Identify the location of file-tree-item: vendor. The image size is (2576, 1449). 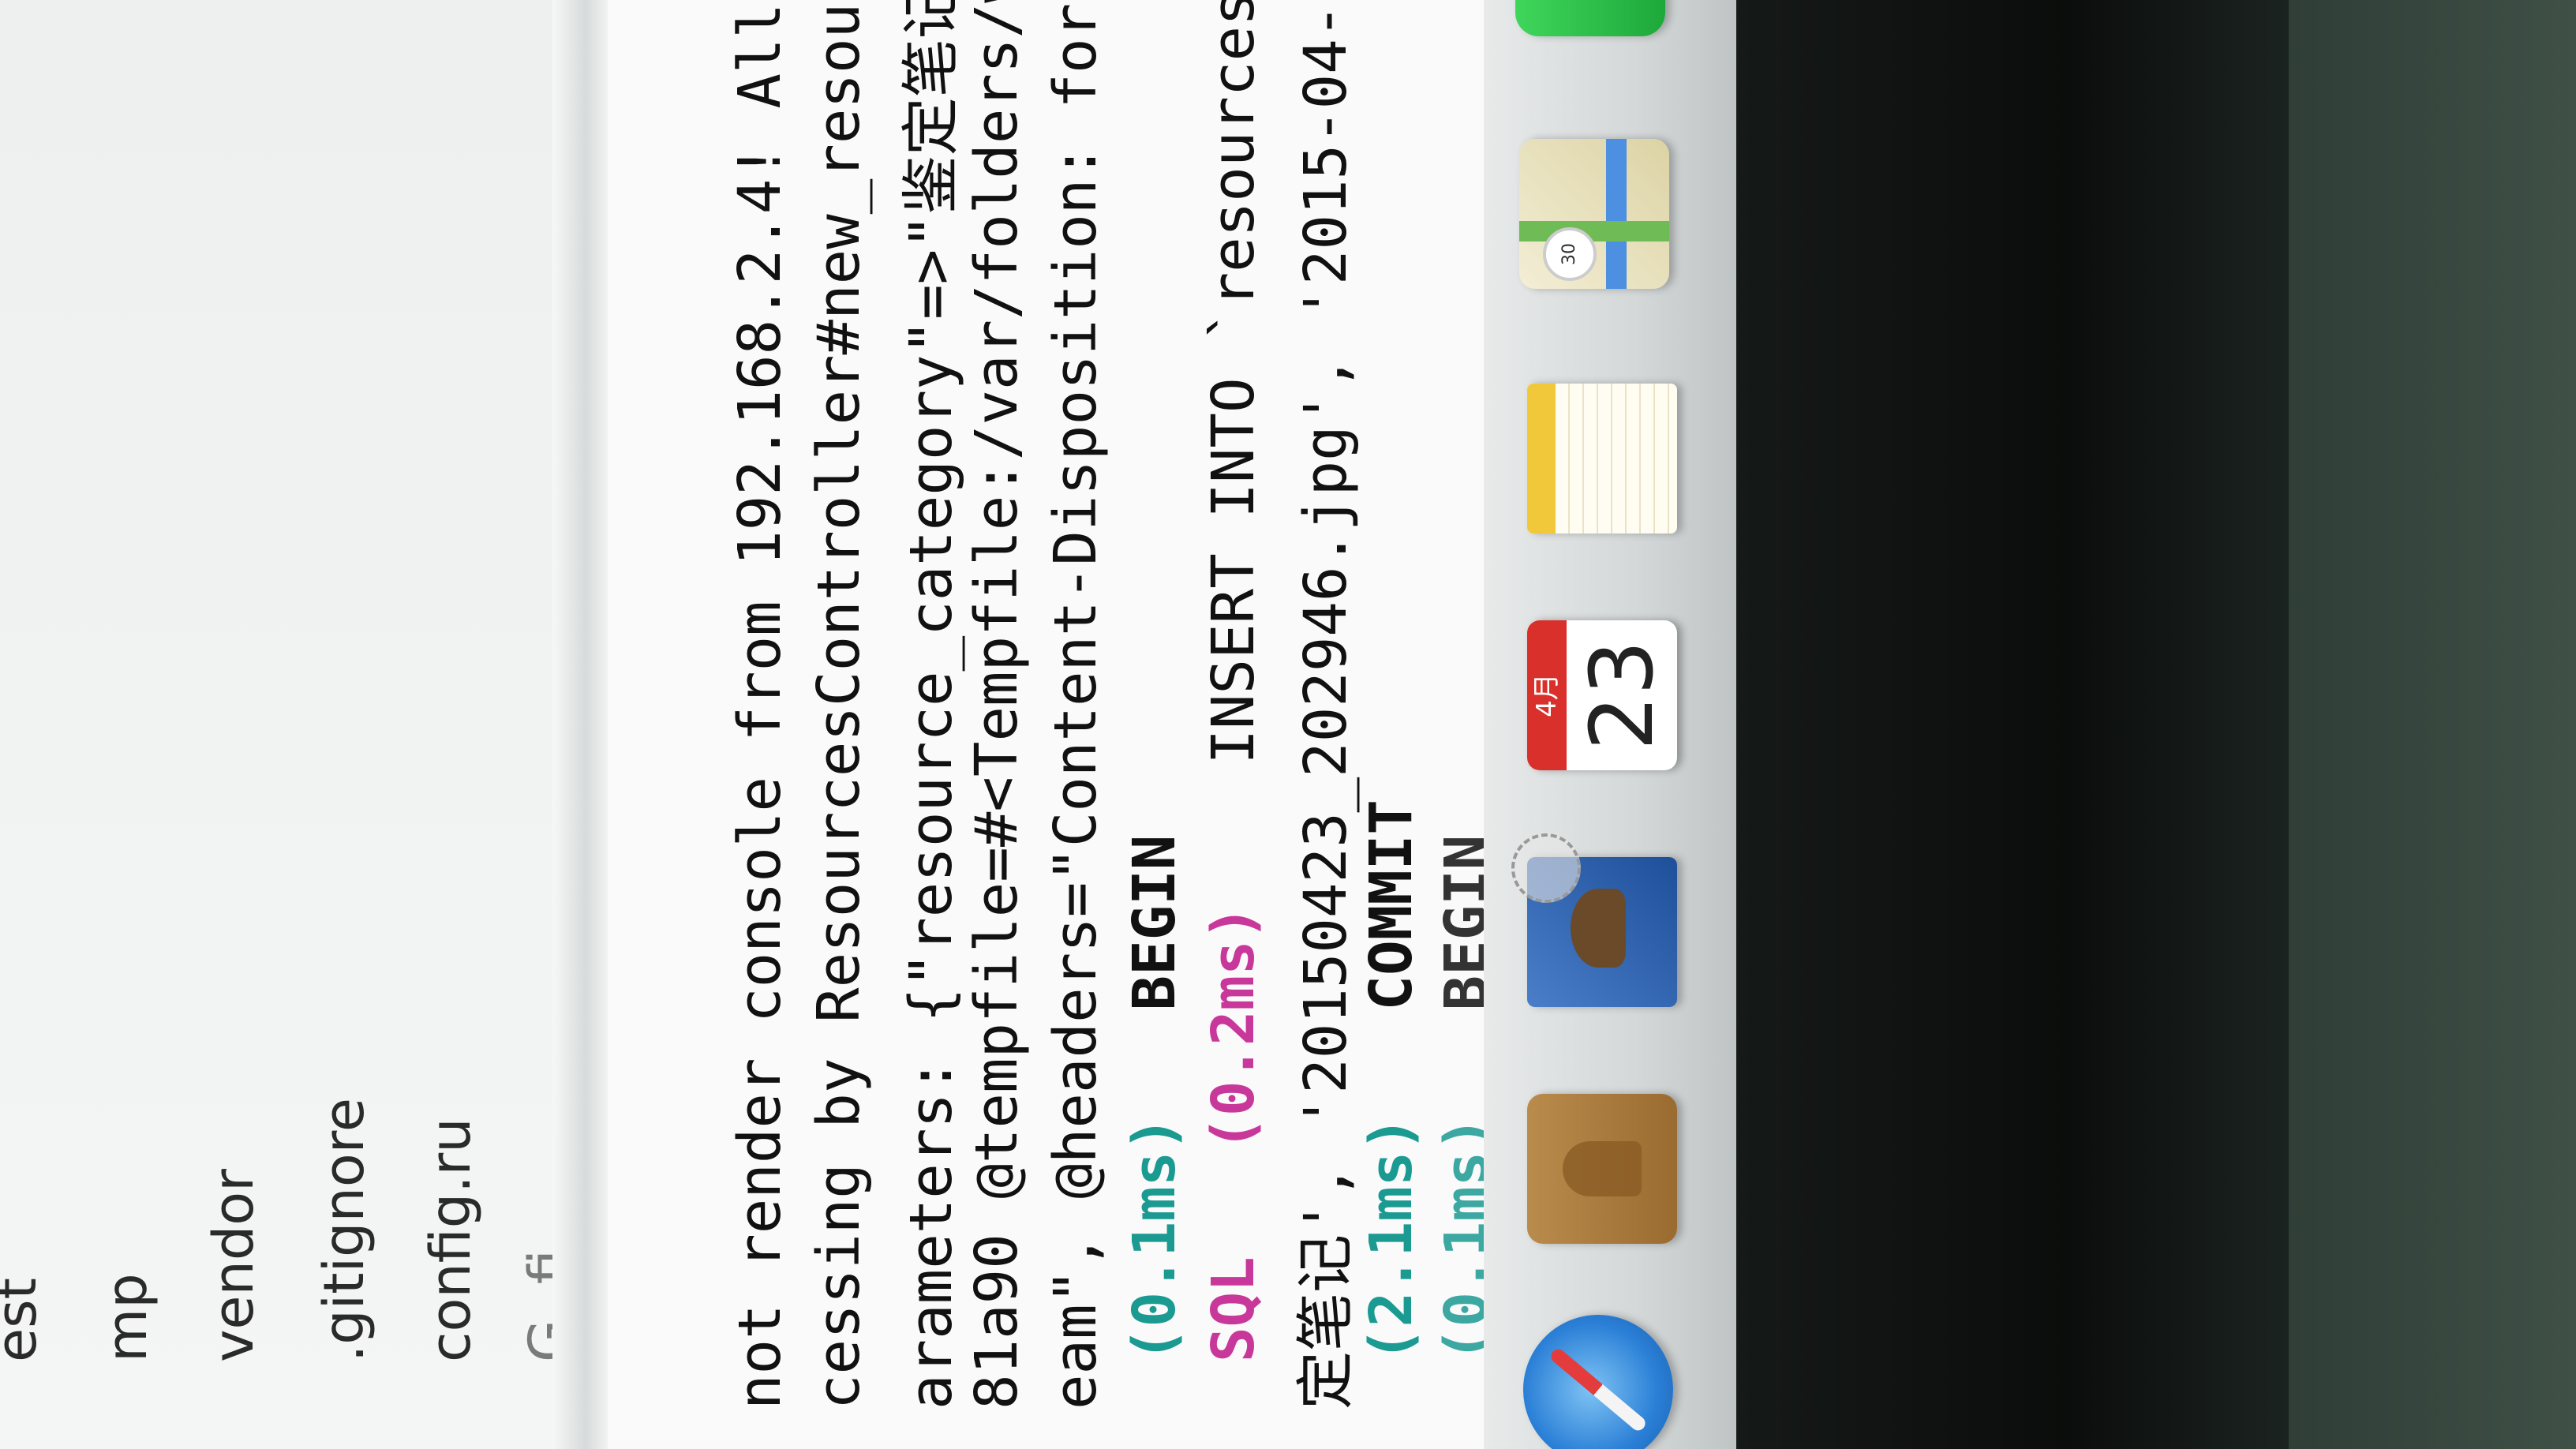
(233, 1265).